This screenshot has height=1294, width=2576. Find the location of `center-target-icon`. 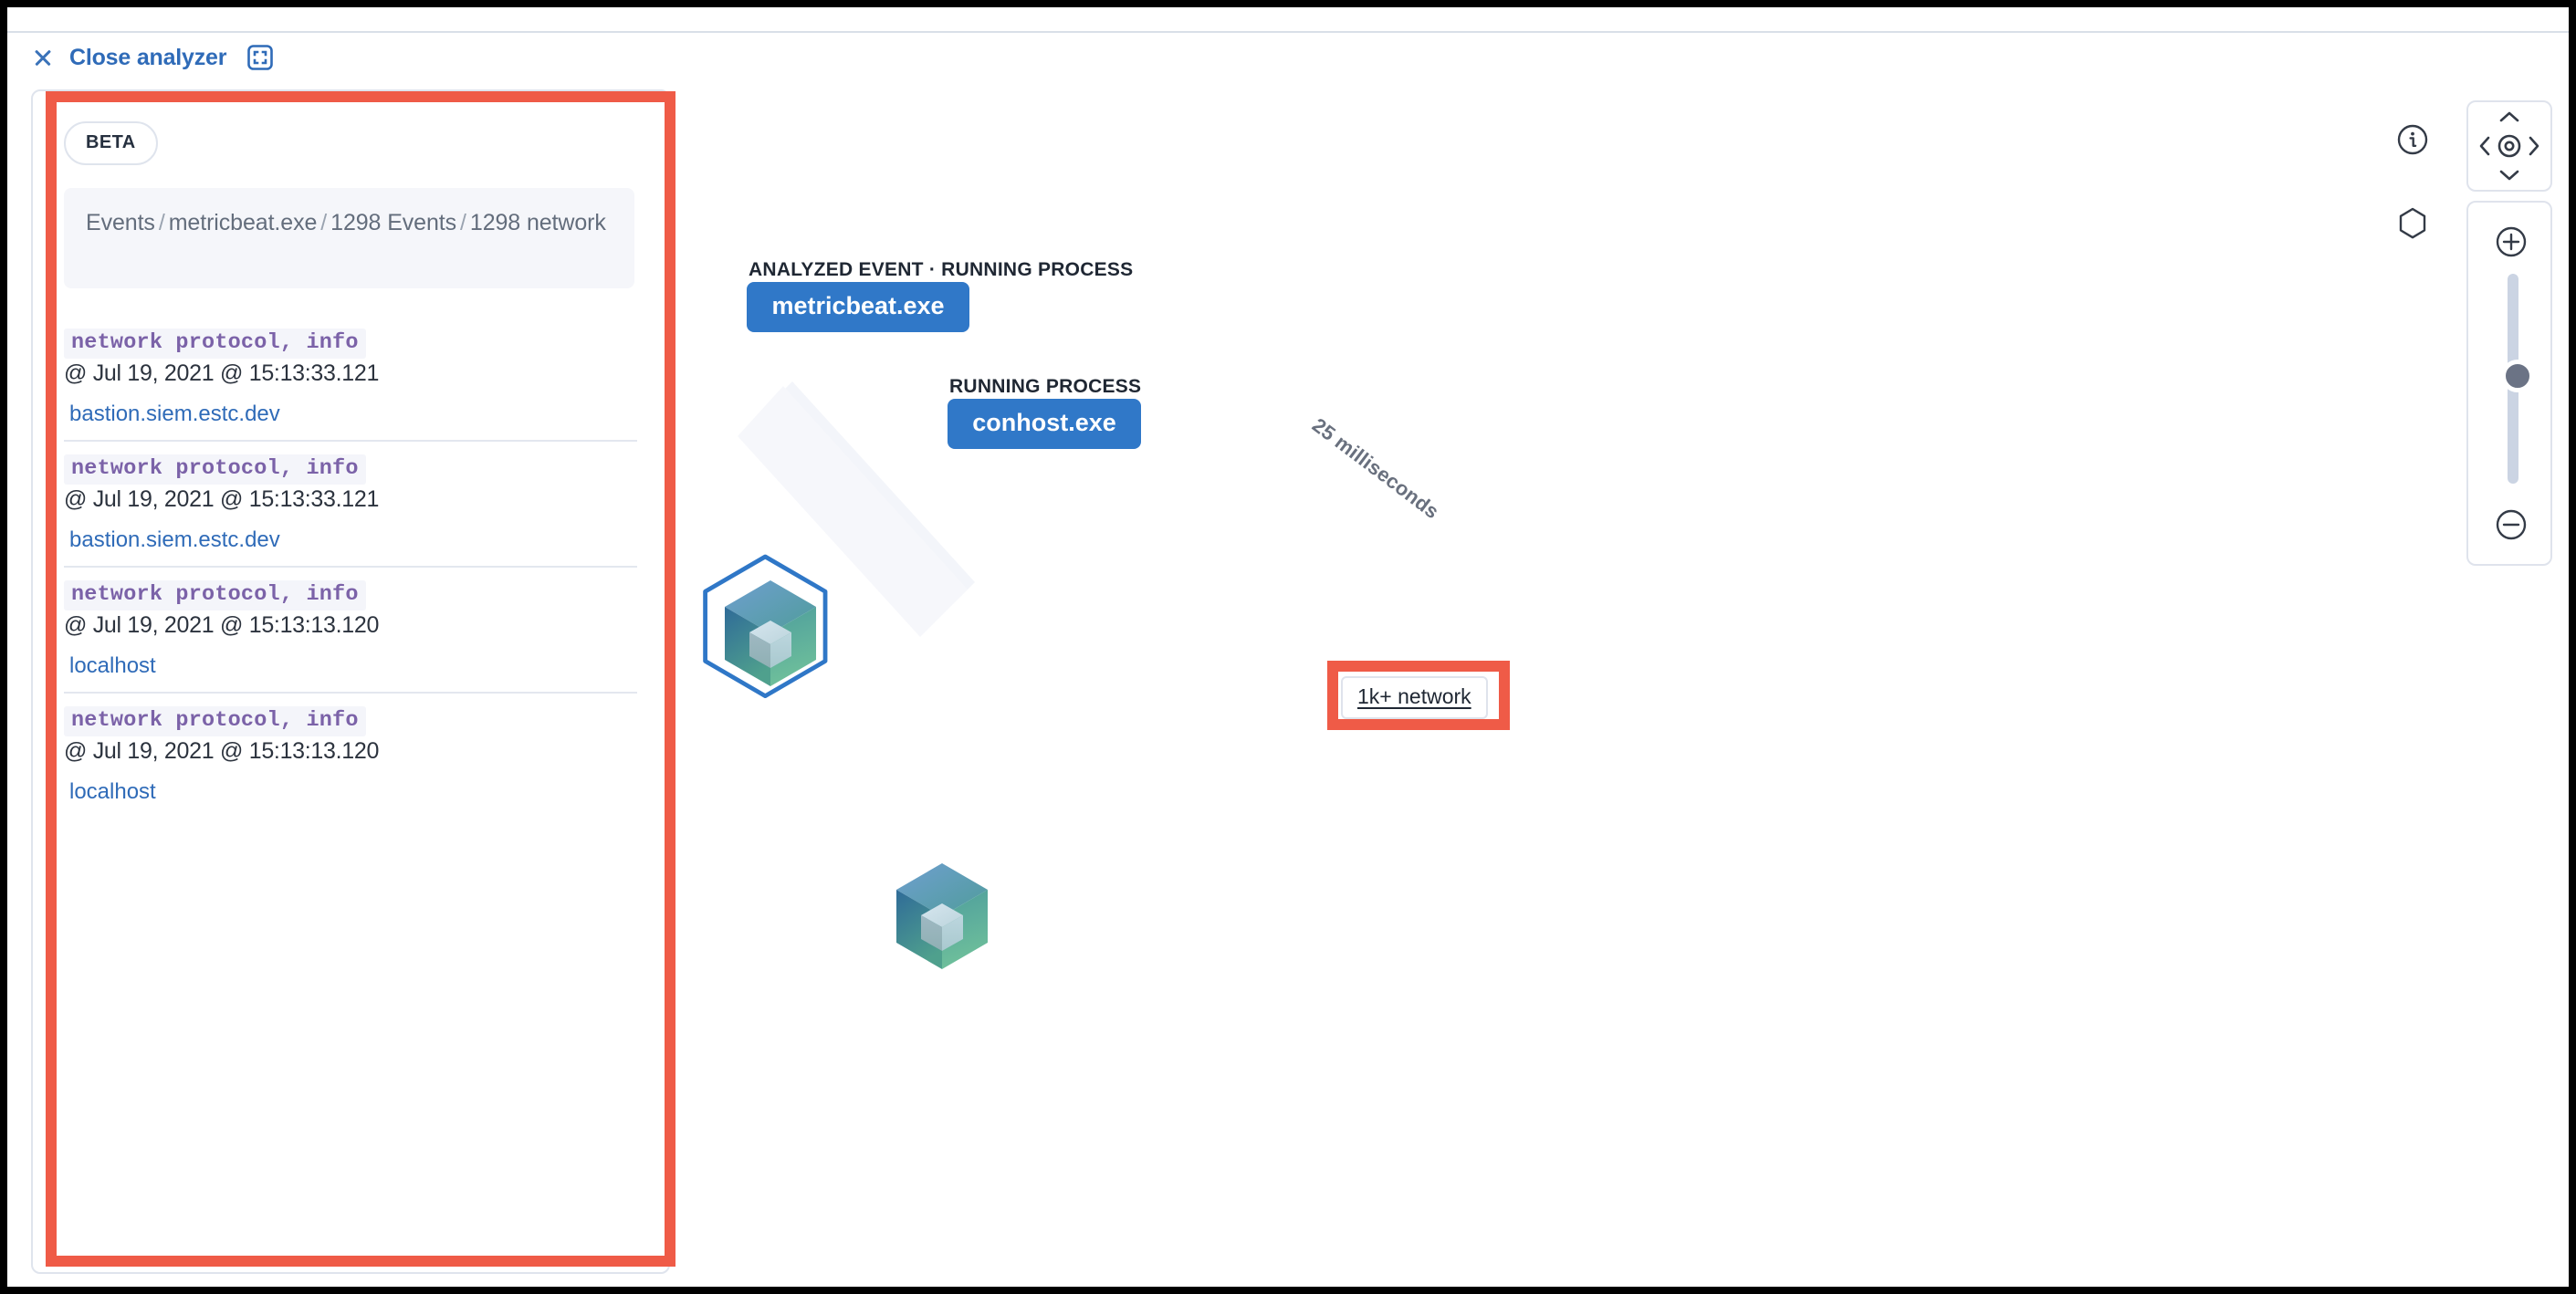

center-target-icon is located at coordinates (2509, 146).